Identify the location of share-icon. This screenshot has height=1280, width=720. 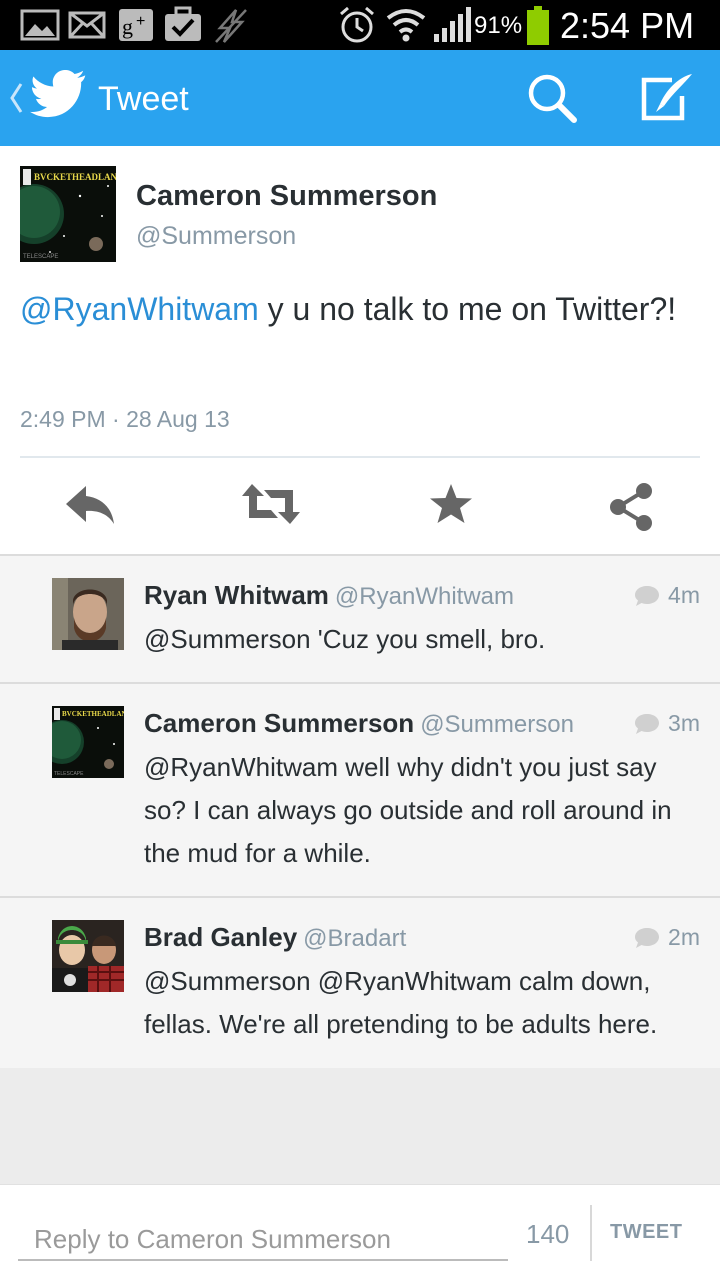
(631, 507).